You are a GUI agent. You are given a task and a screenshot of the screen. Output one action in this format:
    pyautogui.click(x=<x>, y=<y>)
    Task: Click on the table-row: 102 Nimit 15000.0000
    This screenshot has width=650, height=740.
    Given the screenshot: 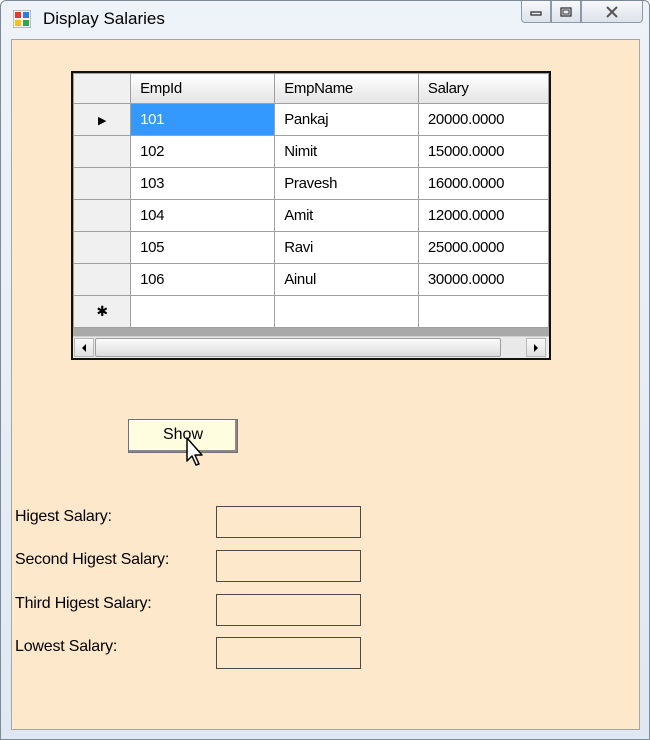 What is the action you would take?
    pyautogui.click(x=311, y=151)
    